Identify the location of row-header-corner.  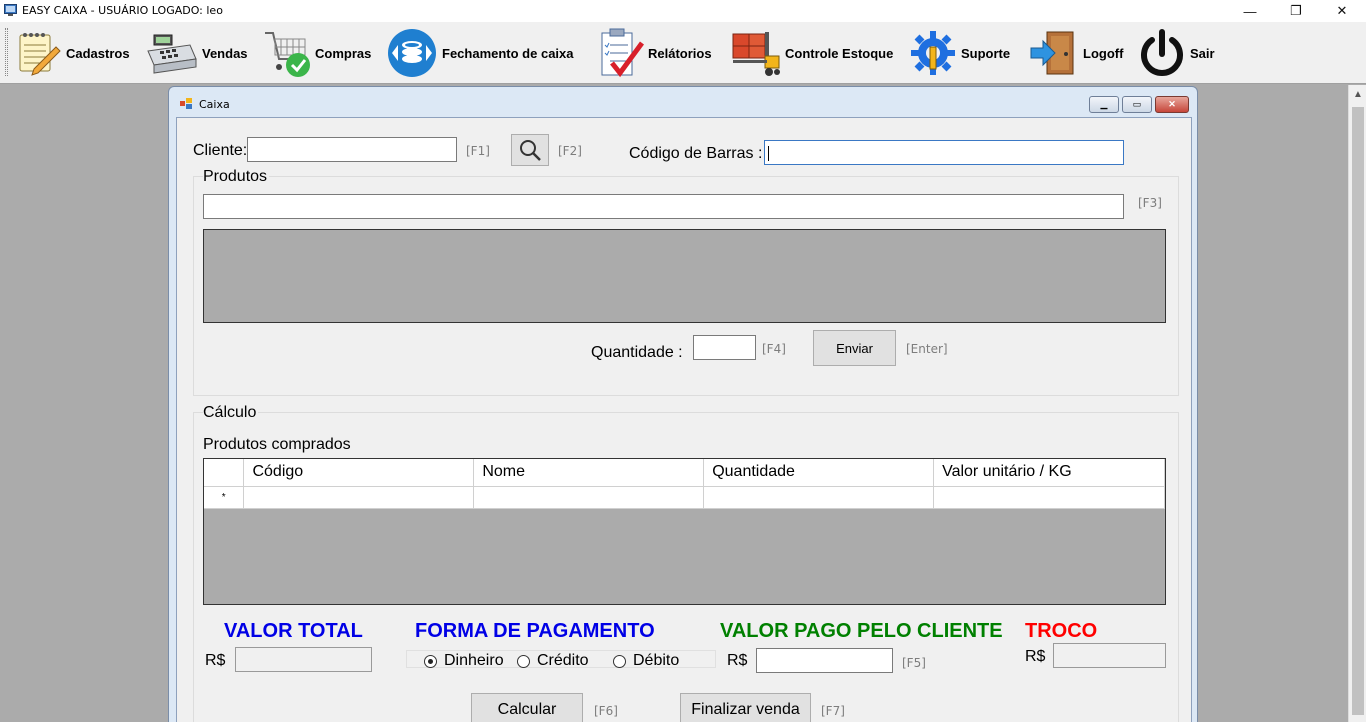
(224, 473).